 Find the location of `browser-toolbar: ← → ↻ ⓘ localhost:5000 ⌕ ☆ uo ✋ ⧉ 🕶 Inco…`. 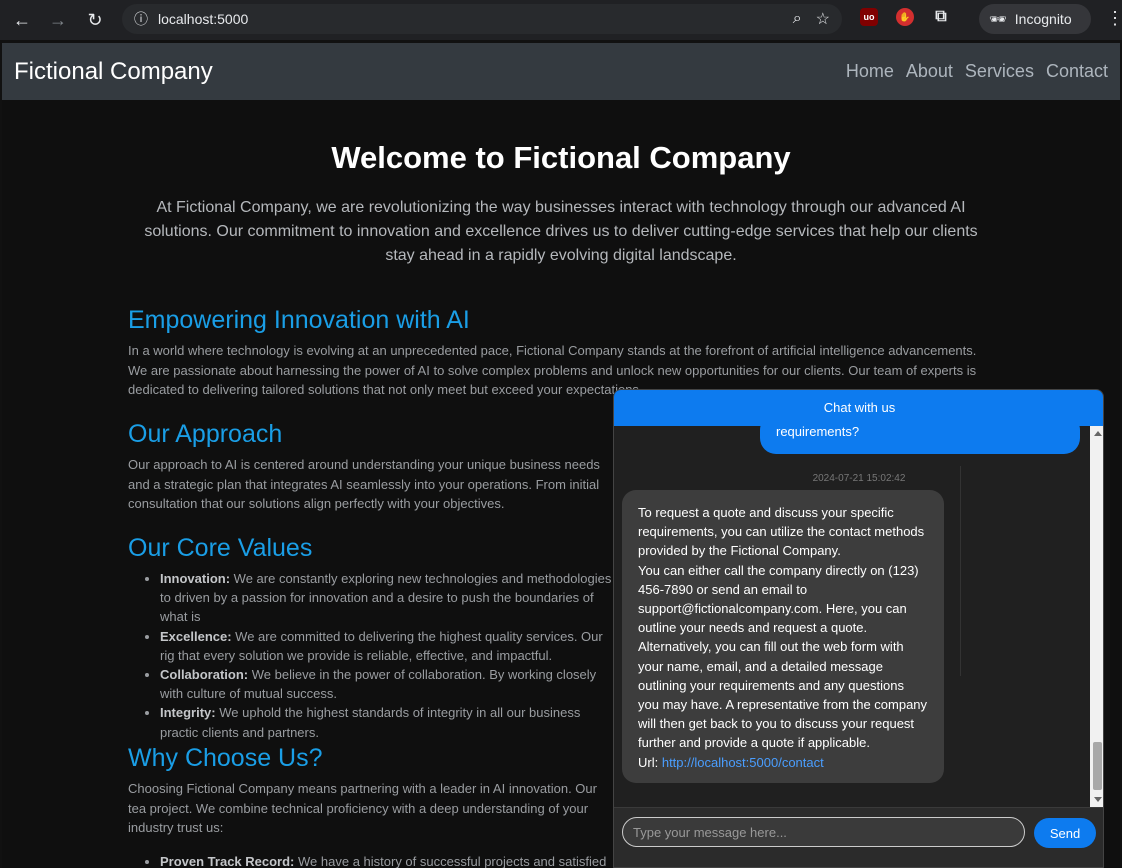

browser-toolbar: ← → ↻ ⓘ localhost:5000 ⌕ ☆ uo ✋ ⧉ 🕶 Inco… is located at coordinates (561, 20).